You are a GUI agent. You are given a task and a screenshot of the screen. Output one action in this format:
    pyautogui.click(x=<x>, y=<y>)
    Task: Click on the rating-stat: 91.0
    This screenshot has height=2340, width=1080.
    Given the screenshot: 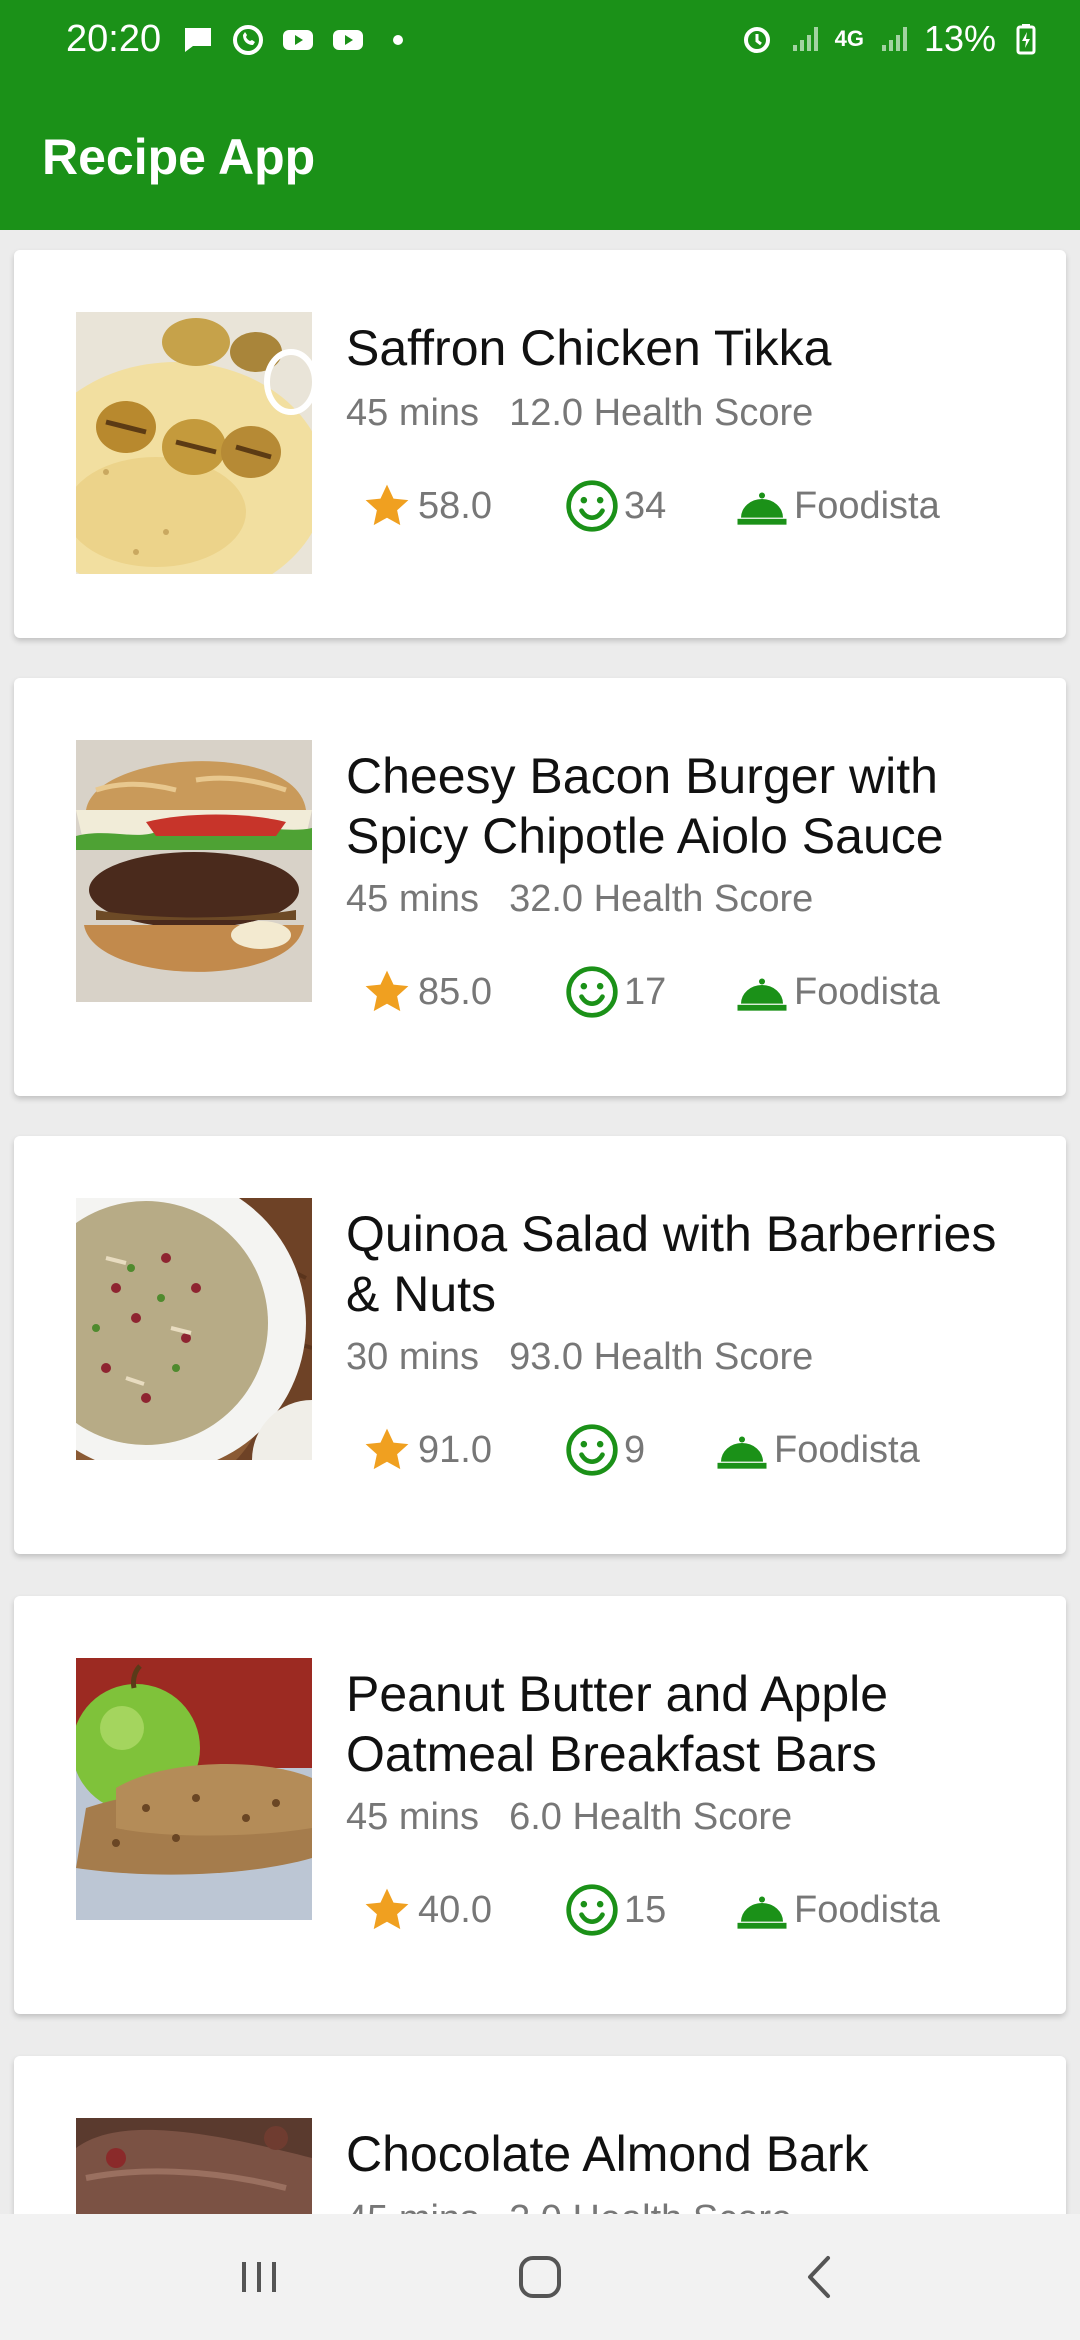 What is the action you would take?
    pyautogui.click(x=462, y=1450)
    